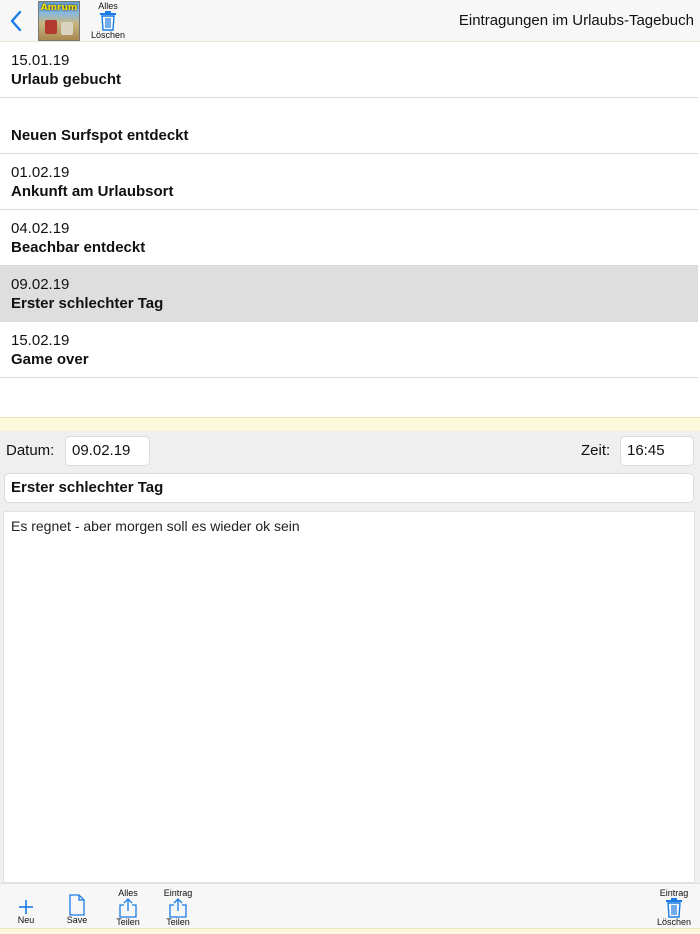 The image size is (700, 934). I want to click on share-entry-label-bottom: Teilen, so click(178, 922).